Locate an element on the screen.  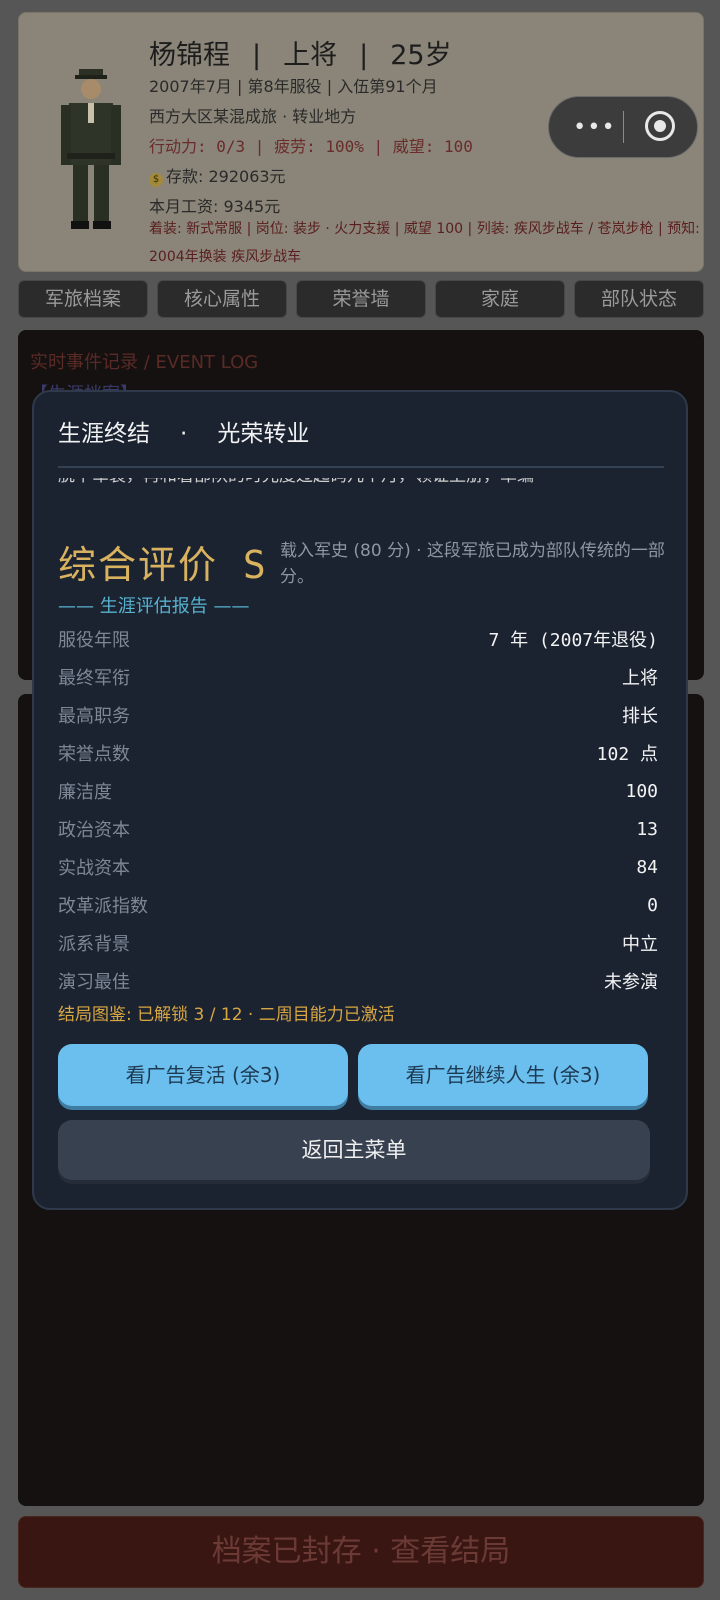
stat-key: 派系背景 is located at coordinates (94, 944).